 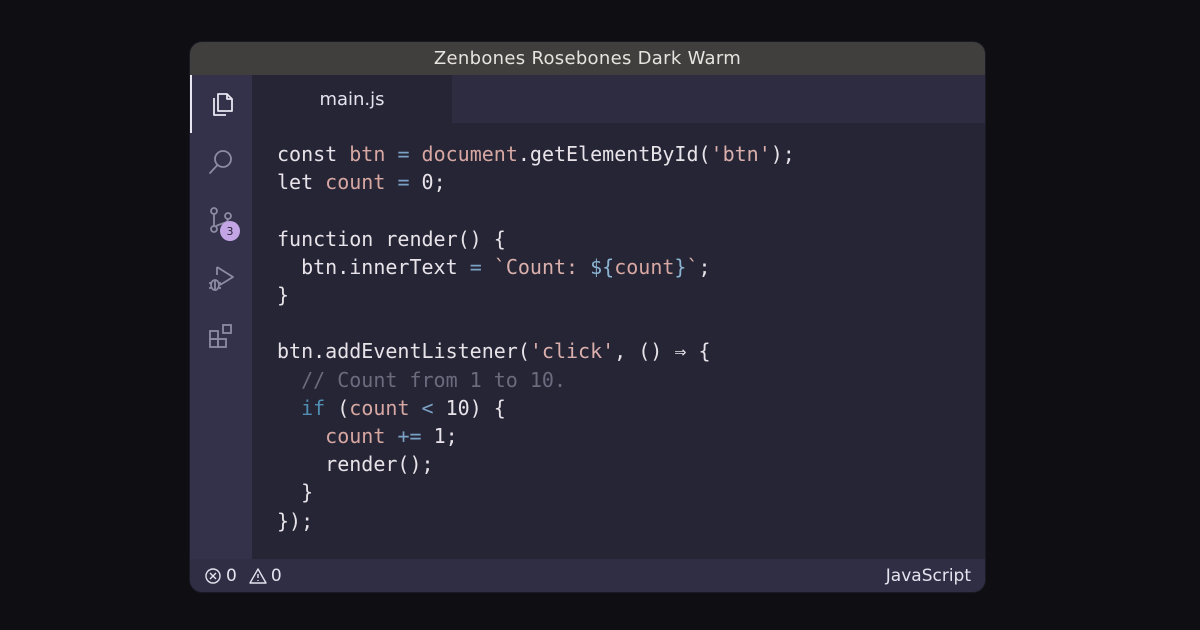 I want to click on tab-label: main.js, so click(x=352, y=99).